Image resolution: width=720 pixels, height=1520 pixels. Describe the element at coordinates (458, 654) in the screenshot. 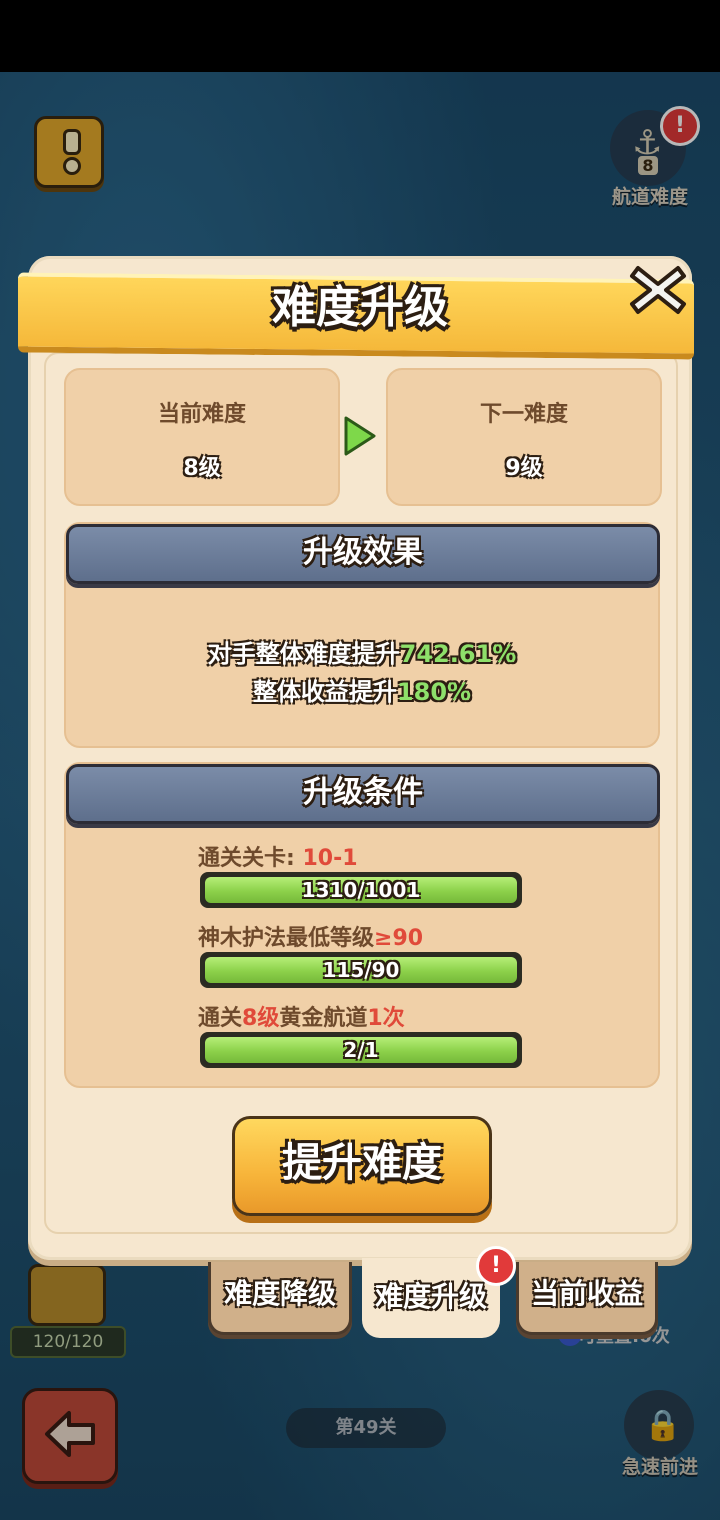

I see `effect-opponent-value: 742.61%` at that location.